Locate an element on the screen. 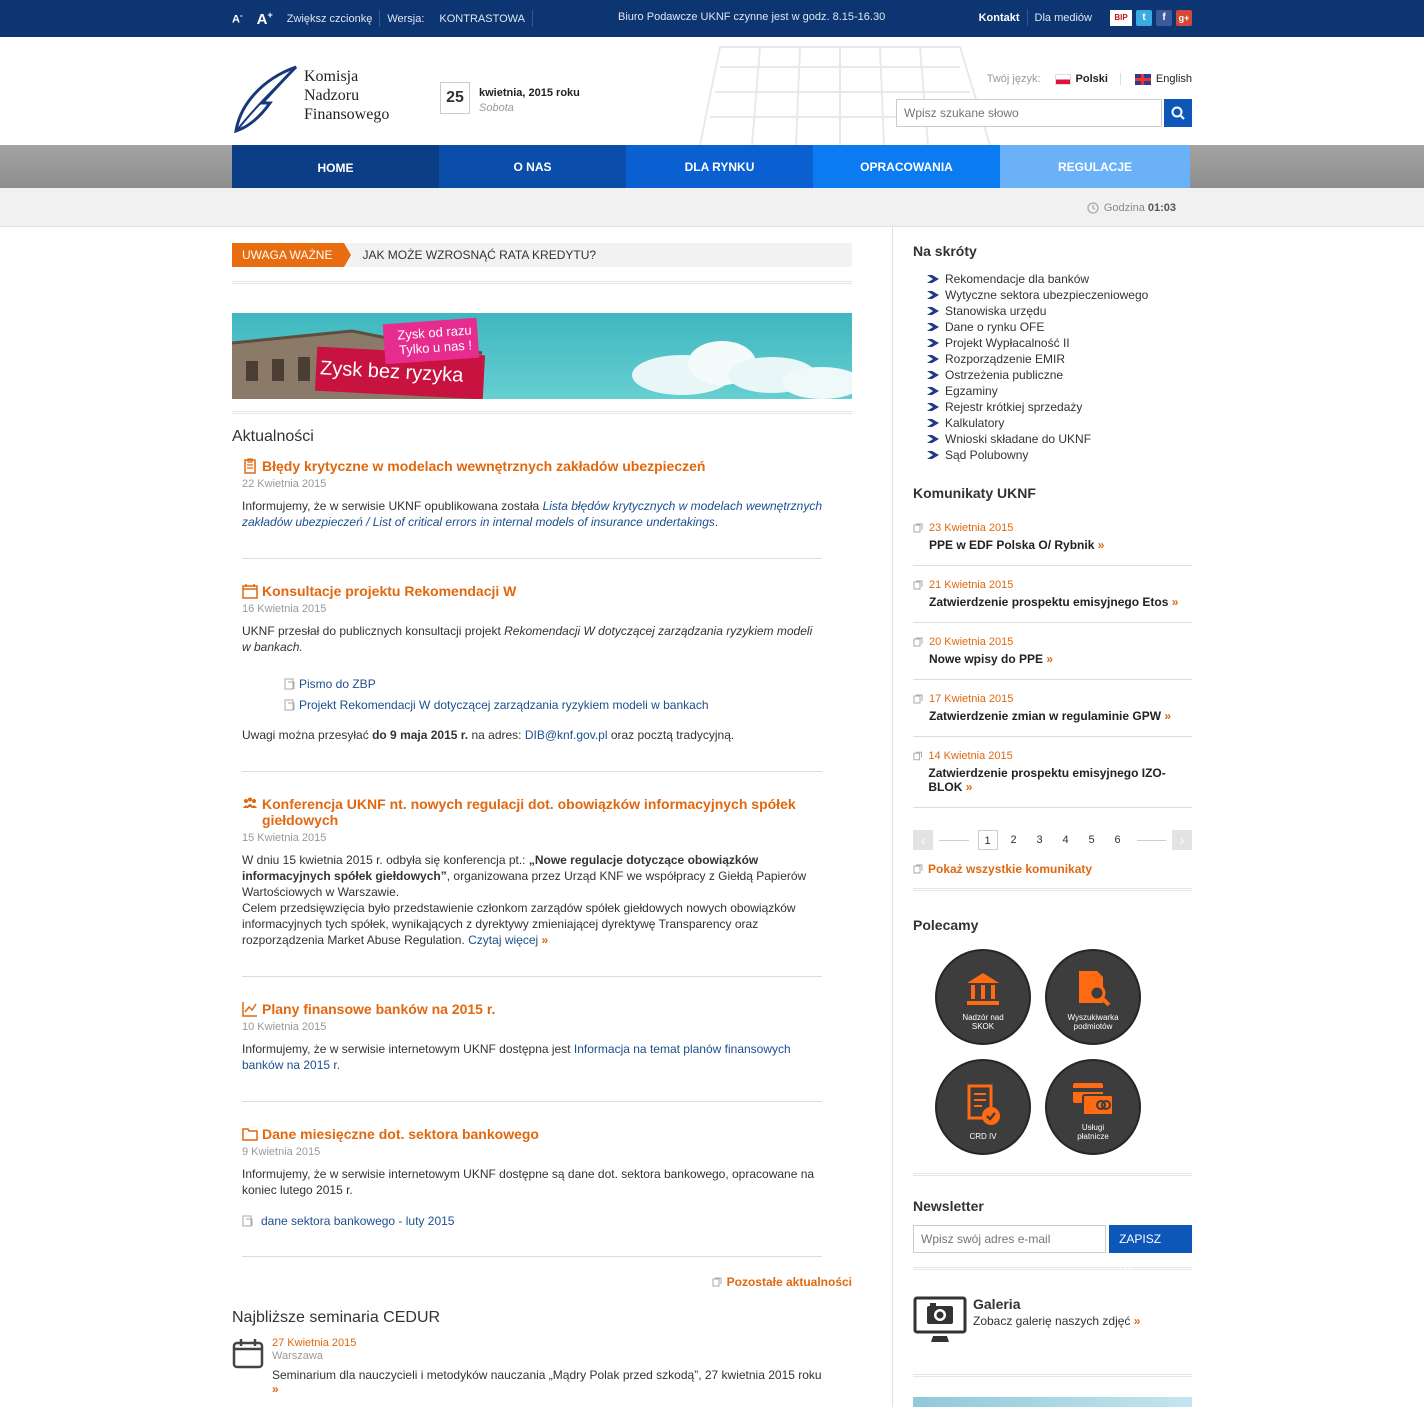  shortcut-item: Ostrzeżenia publiczne is located at coordinates (1059, 375).